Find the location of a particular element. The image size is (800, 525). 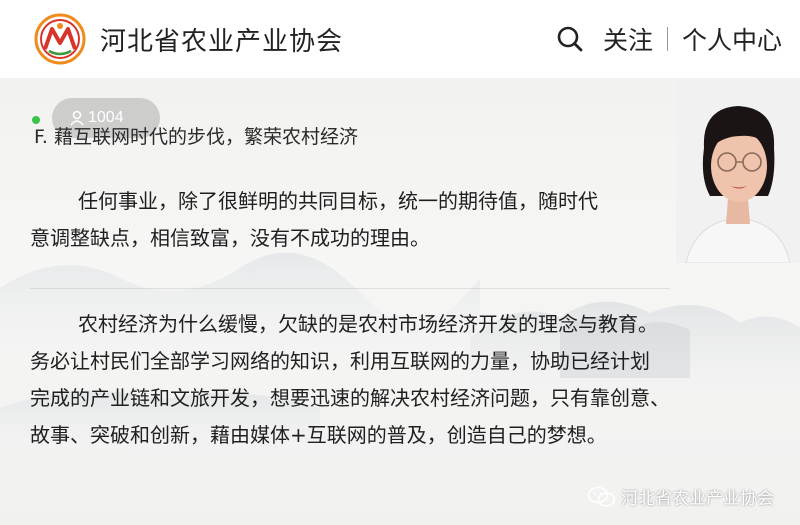

header-divider is located at coordinates (667, 39).